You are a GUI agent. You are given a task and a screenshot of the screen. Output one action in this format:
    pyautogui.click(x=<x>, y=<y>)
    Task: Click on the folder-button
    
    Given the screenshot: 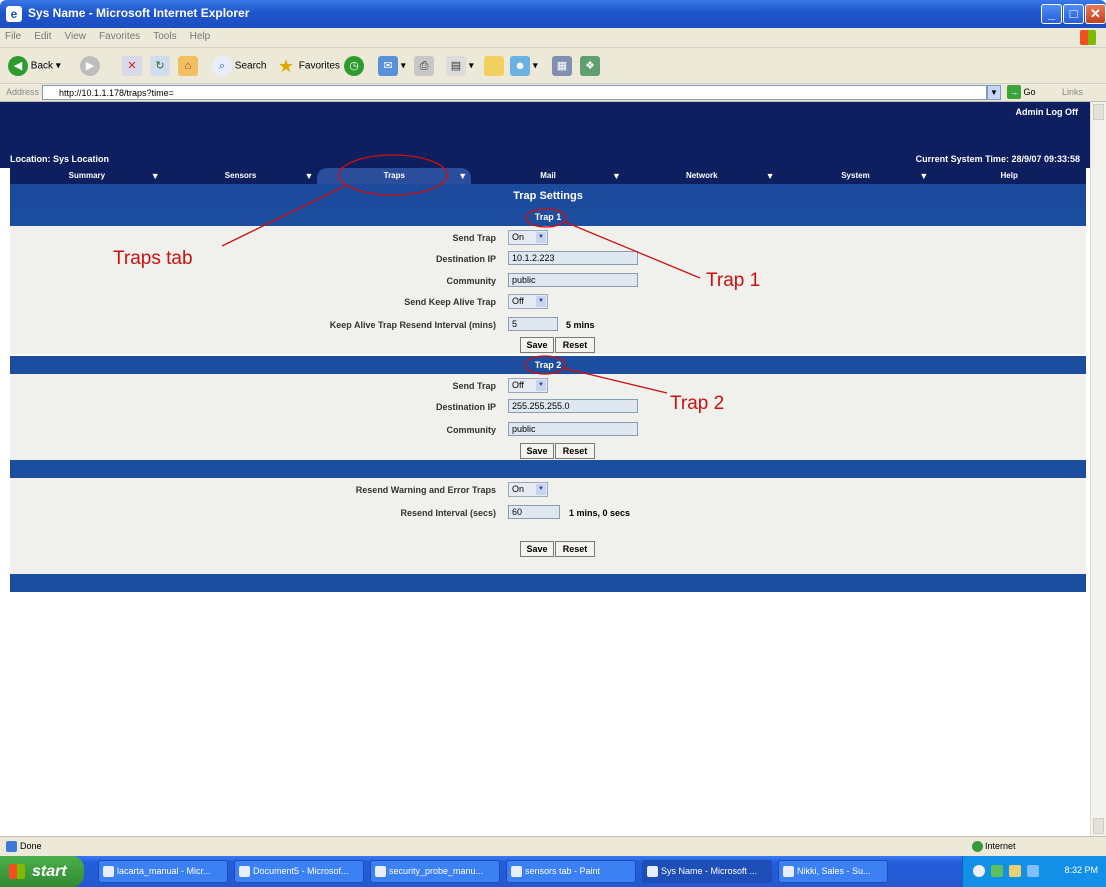 What is the action you would take?
    pyautogui.click(x=494, y=67)
    